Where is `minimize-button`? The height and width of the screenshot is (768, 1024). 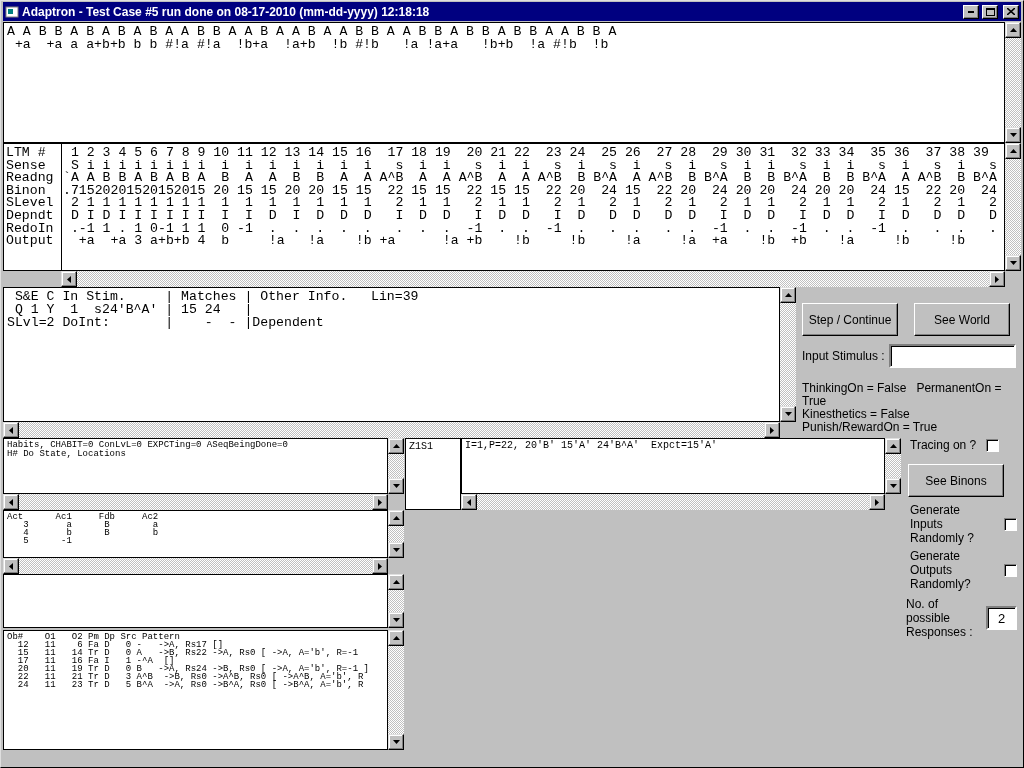 minimize-button is located at coordinates (971, 11).